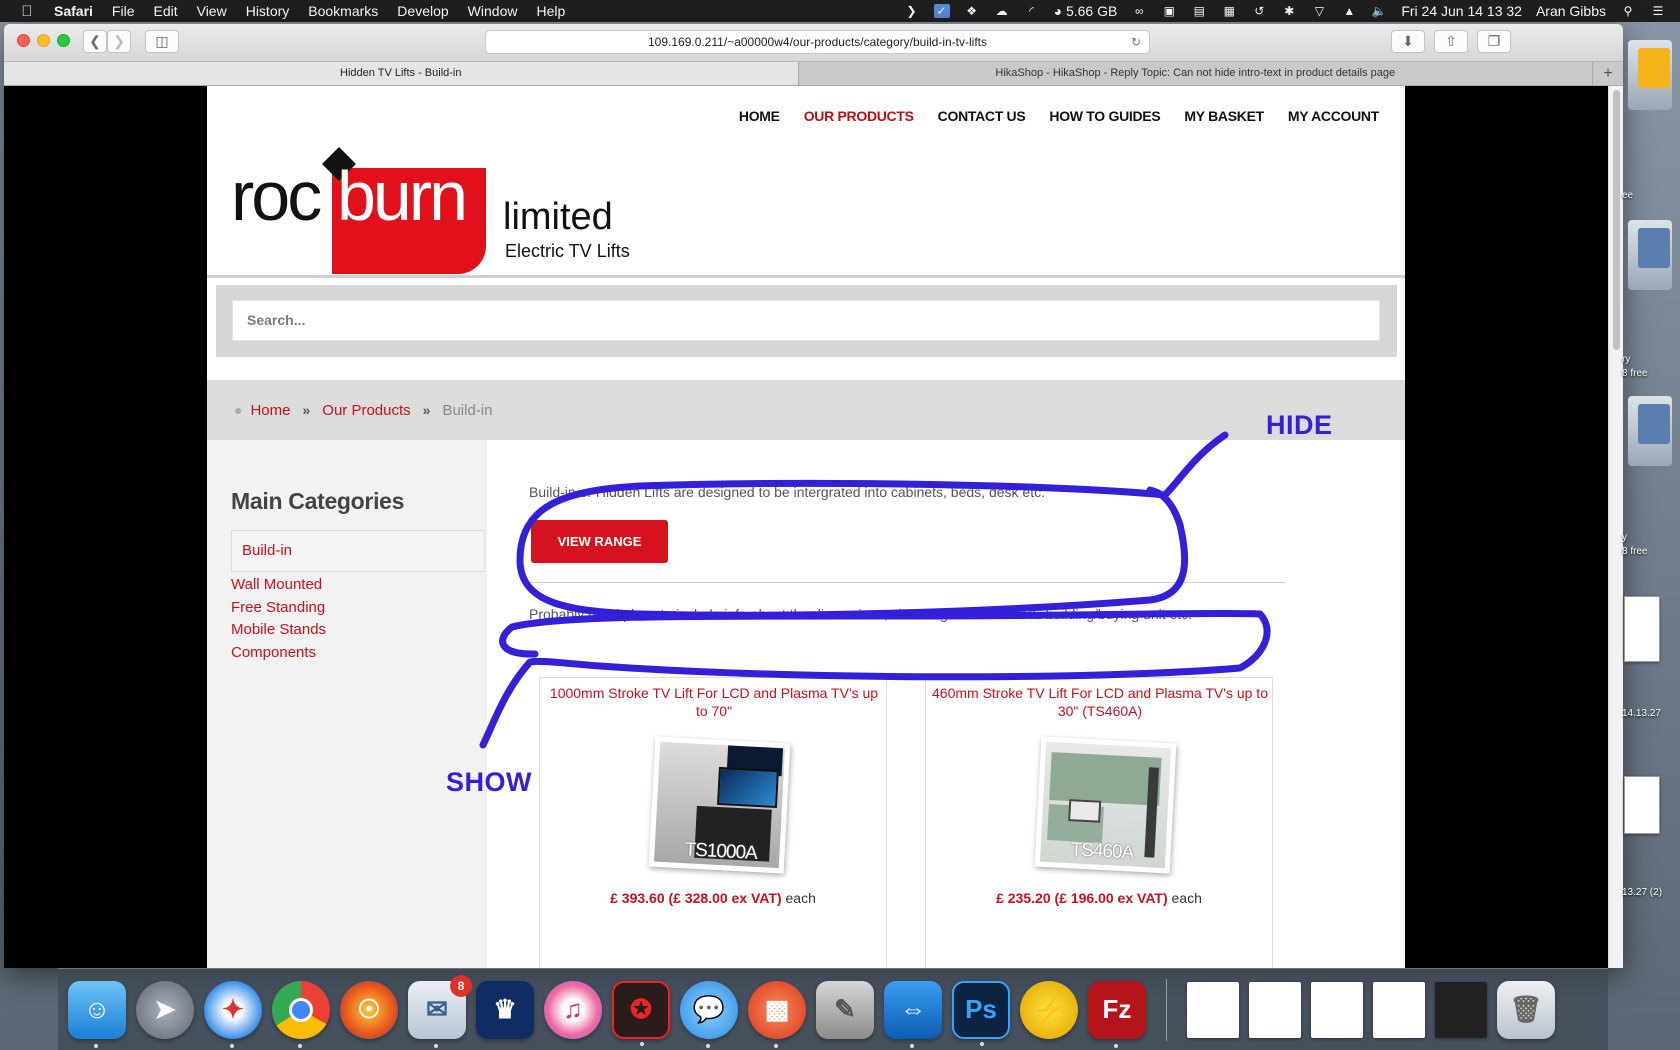 The height and width of the screenshot is (1050, 1680). What do you see at coordinates (845, 1009) in the screenshot?
I see `script-editor-icon: ✎` at bounding box center [845, 1009].